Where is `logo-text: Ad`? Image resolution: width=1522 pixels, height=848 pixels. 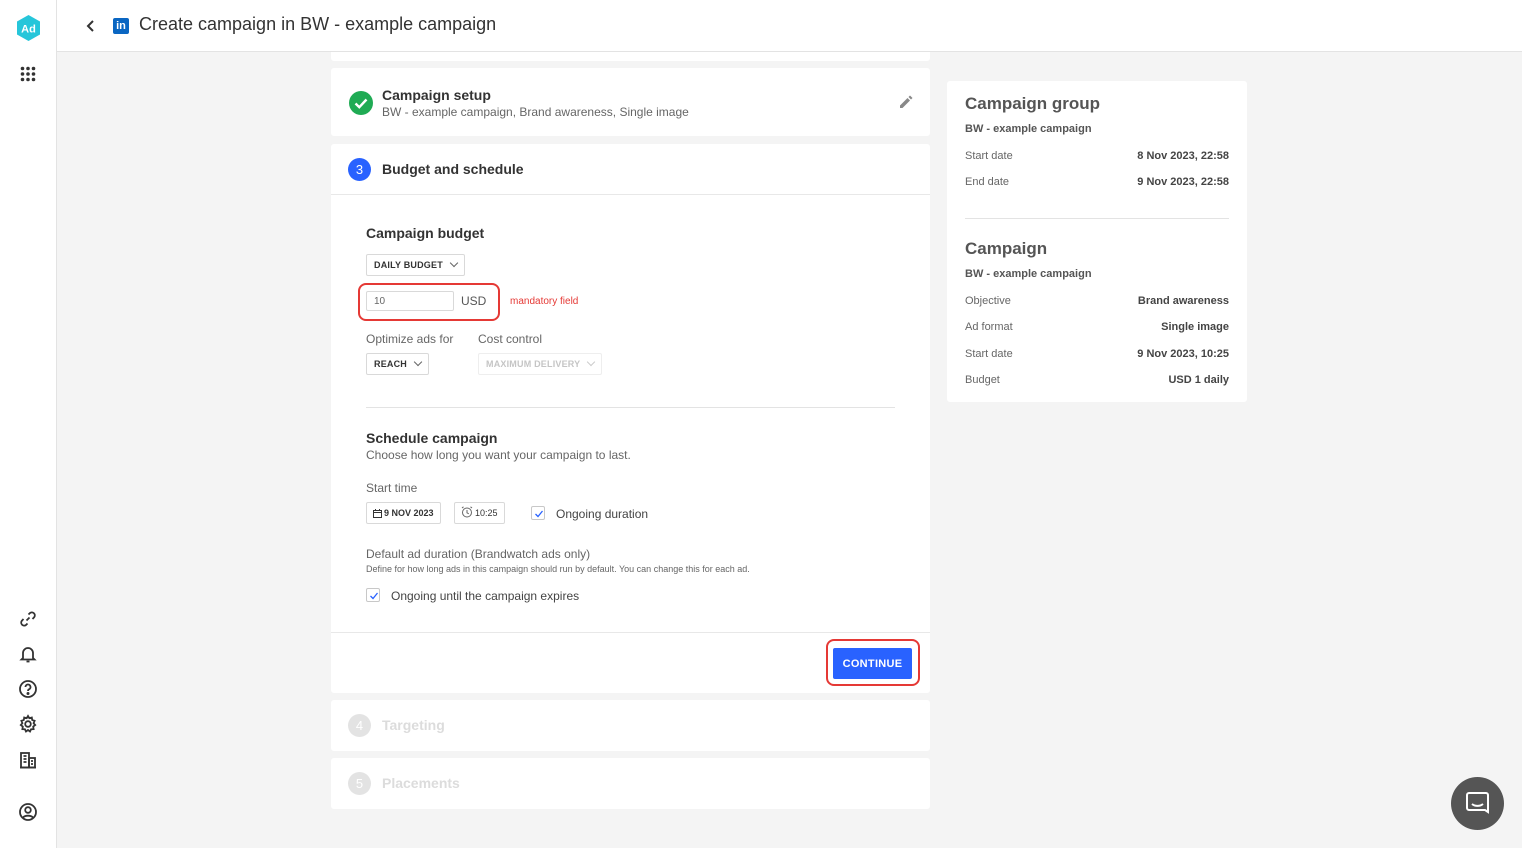
logo-text: Ad is located at coordinates (28, 30).